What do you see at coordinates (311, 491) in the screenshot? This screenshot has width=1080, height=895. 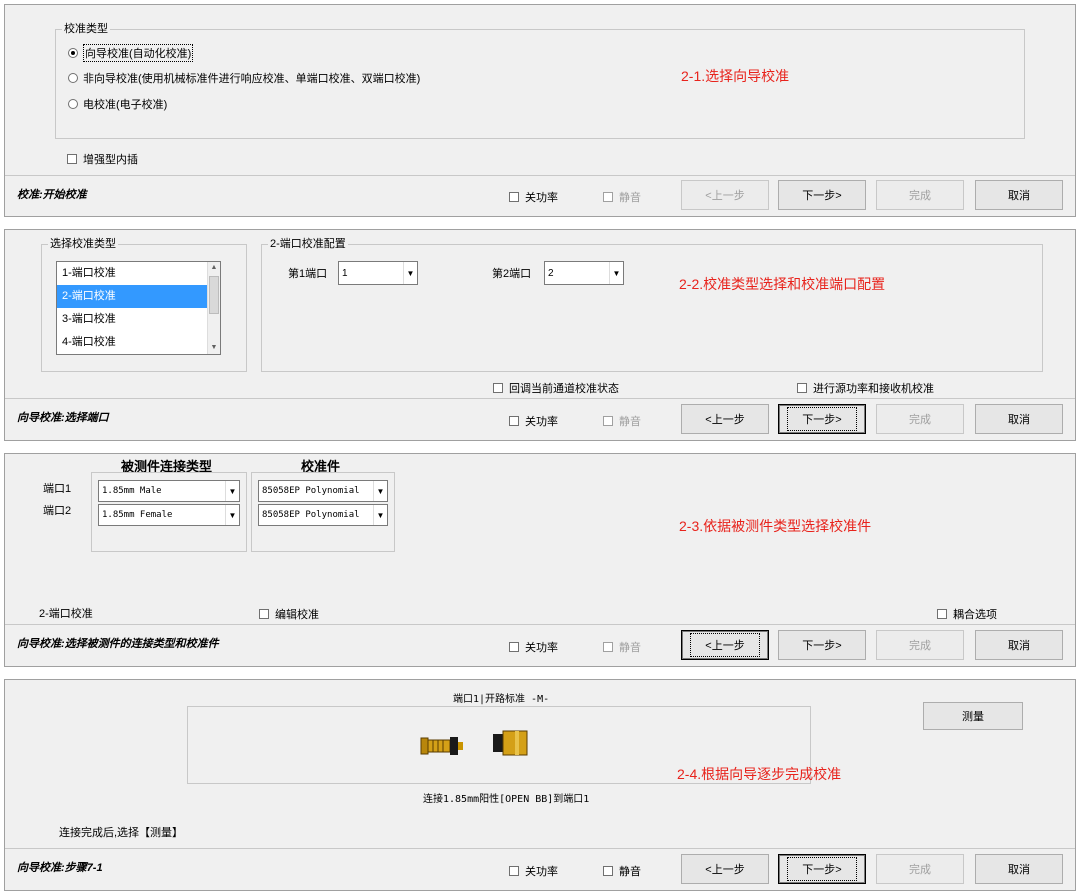 I see `port1-kit-value: 85058EP Polynomial` at bounding box center [311, 491].